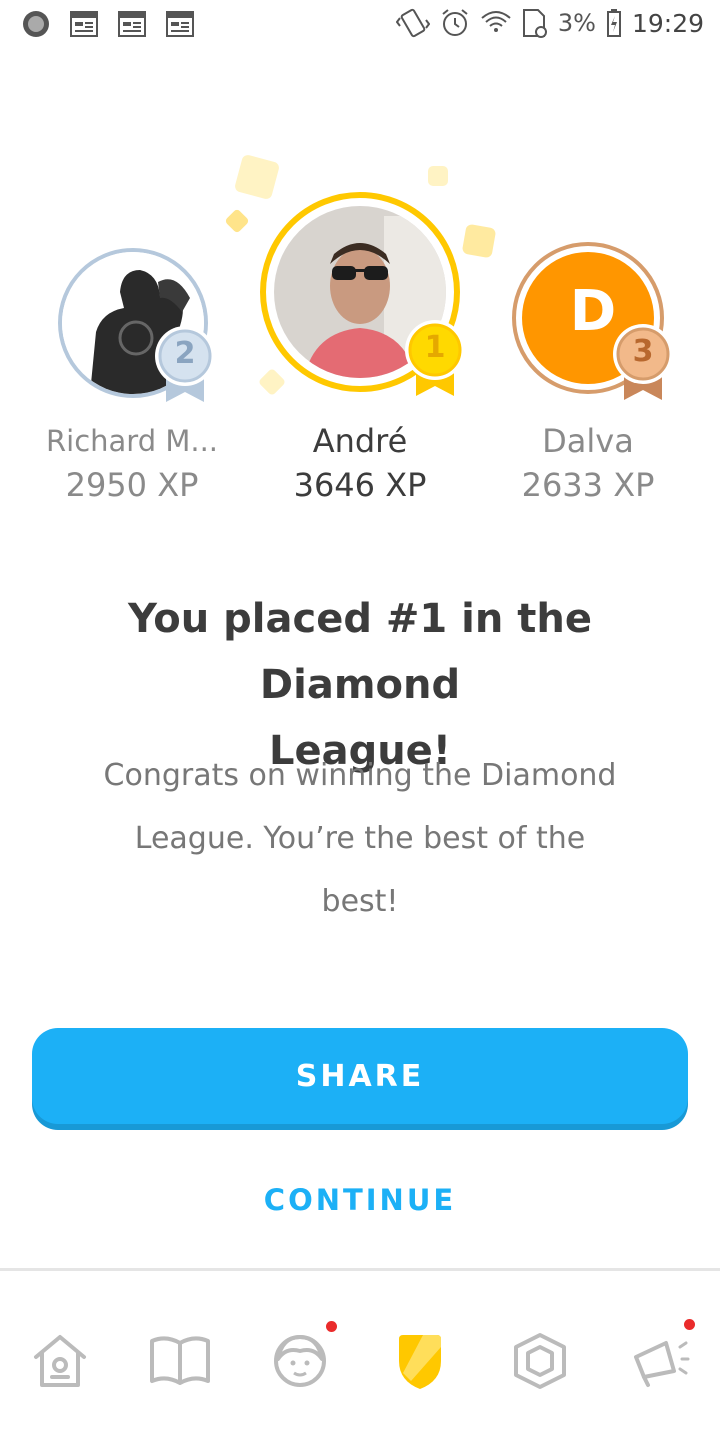  I want to click on battery-charging-icon, so click(613, 23).